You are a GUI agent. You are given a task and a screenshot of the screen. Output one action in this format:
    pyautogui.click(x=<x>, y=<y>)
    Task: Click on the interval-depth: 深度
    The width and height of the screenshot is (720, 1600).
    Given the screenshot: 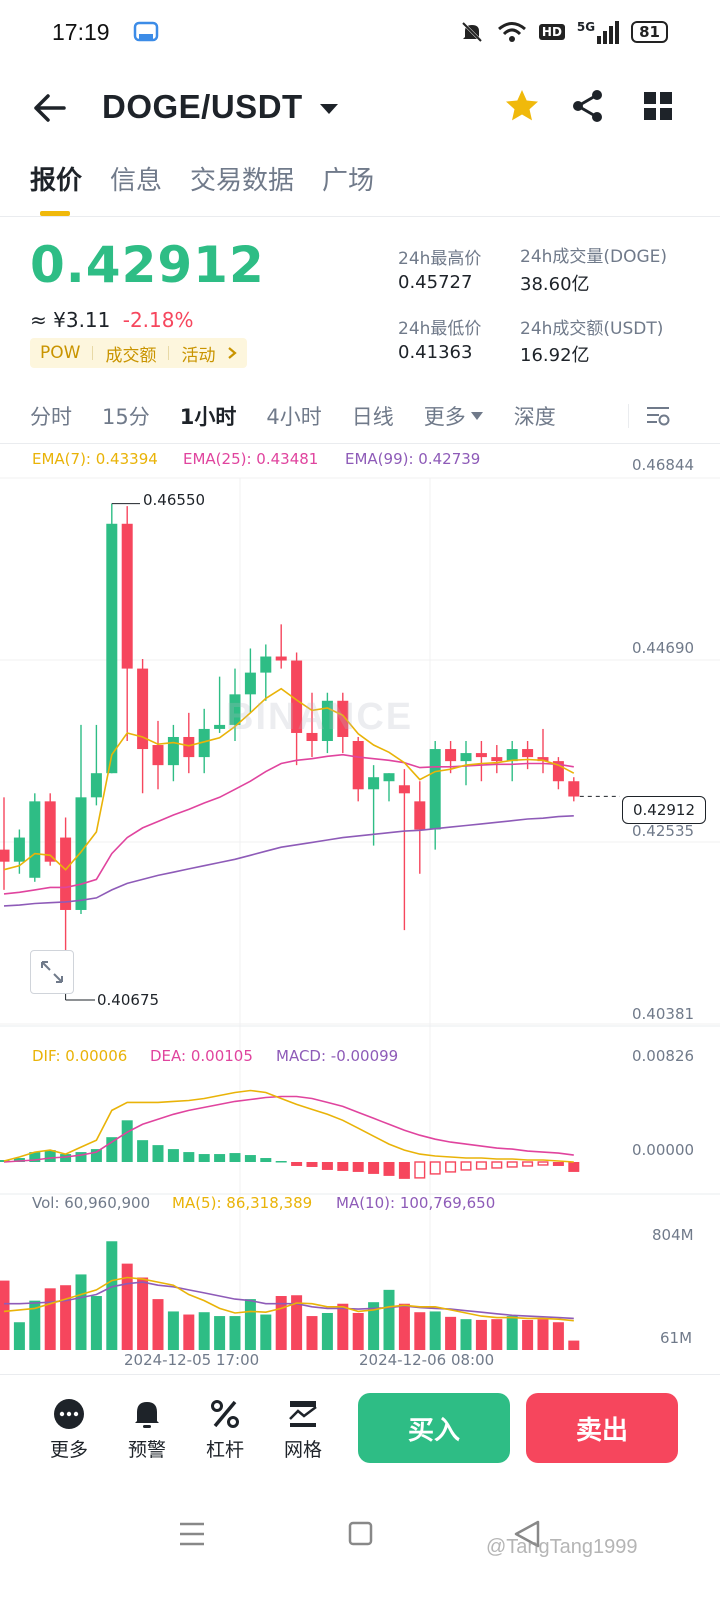 What is the action you would take?
    pyautogui.click(x=535, y=416)
    